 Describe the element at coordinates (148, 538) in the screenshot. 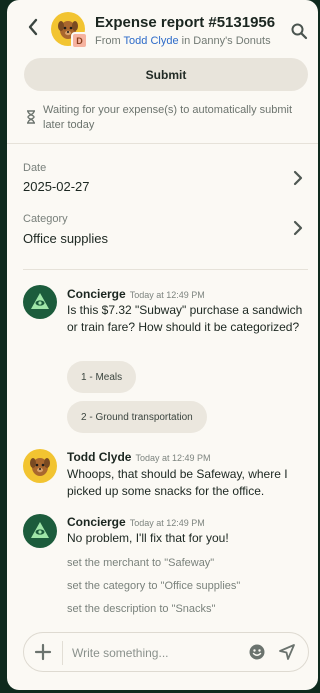

I see `message-text: No problem, I'll fix that for you!` at that location.